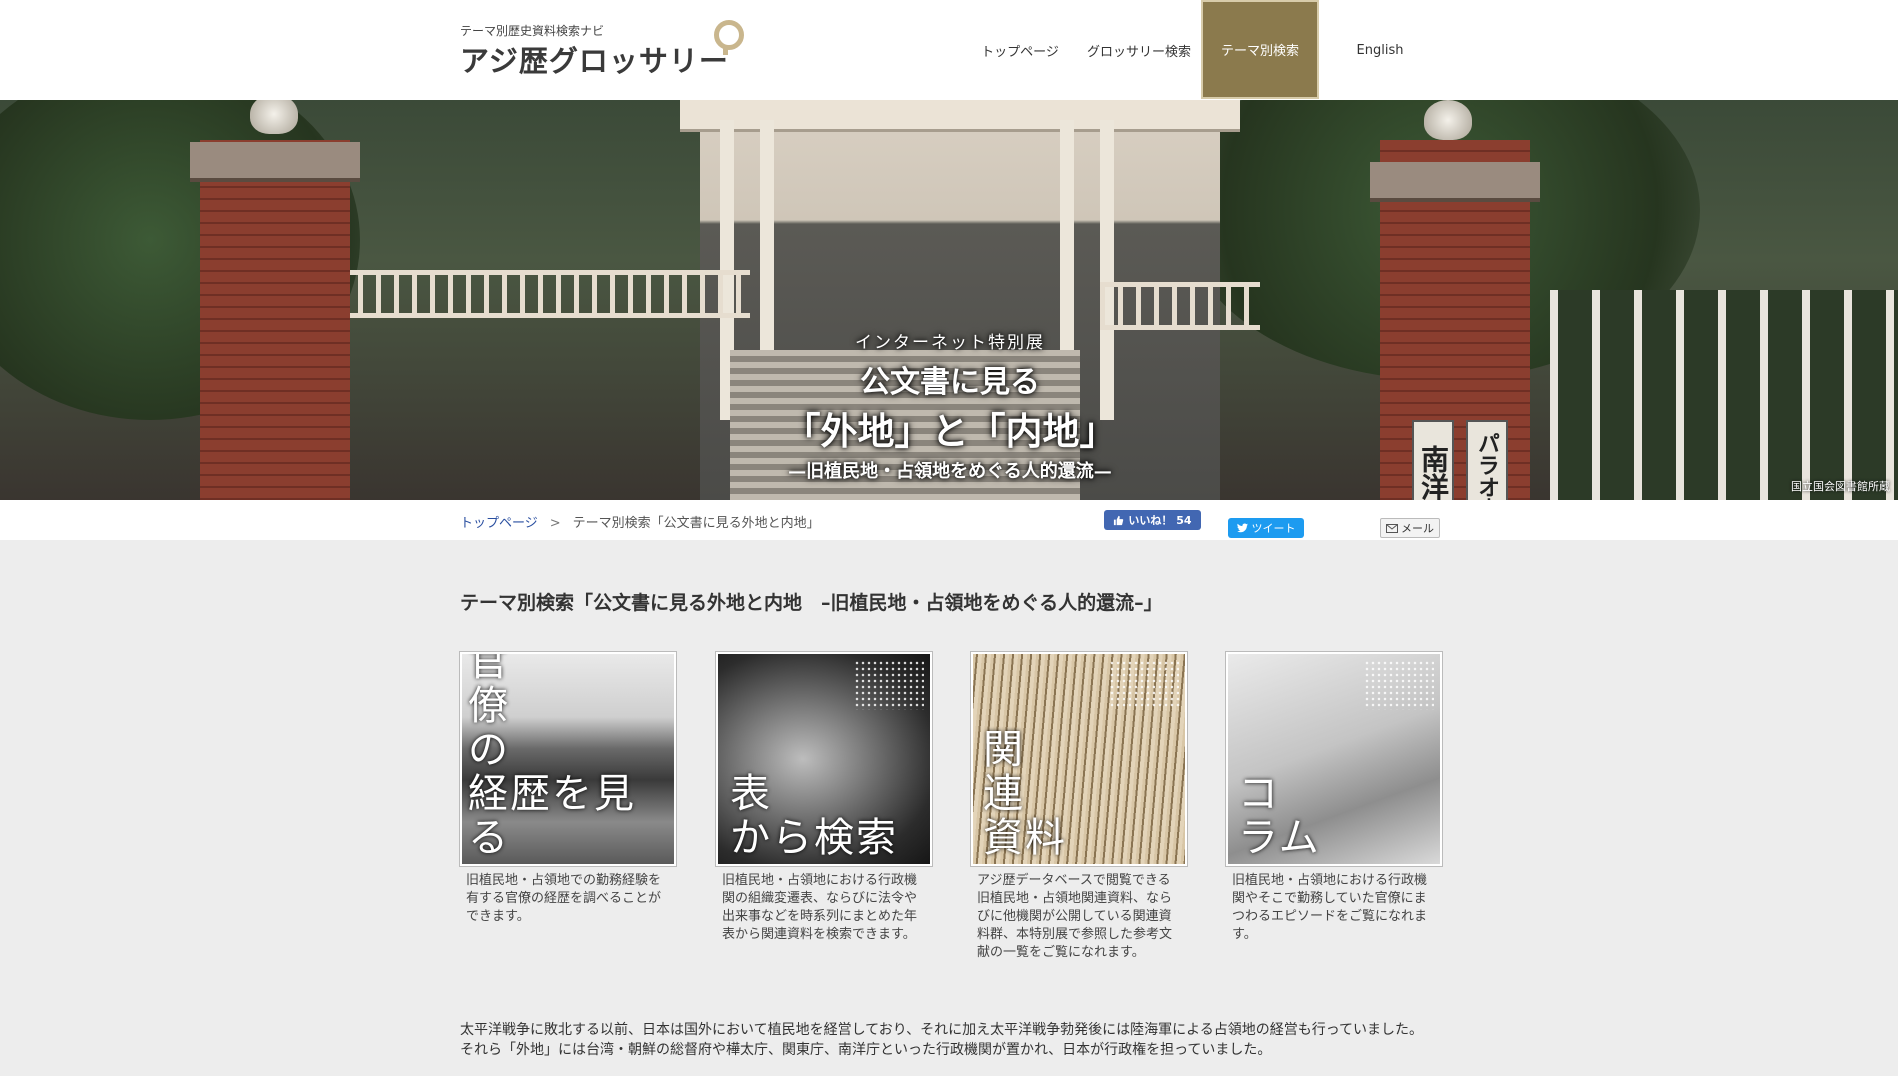  Describe the element at coordinates (814, 816) in the screenshot. I see `card-label-table-search: 表 から検索` at that location.